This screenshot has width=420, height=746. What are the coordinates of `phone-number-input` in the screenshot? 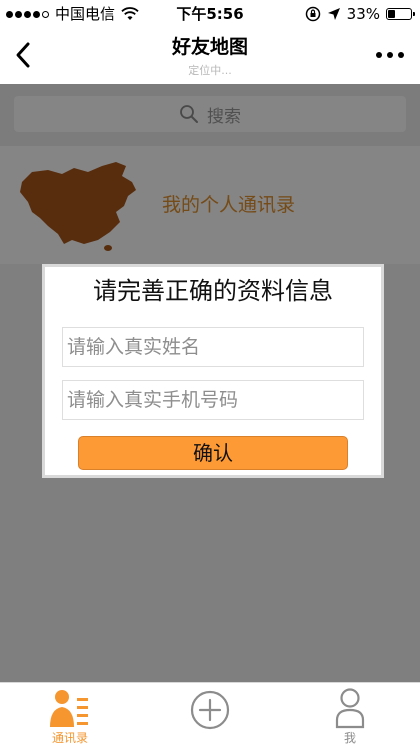 It's located at (213, 400).